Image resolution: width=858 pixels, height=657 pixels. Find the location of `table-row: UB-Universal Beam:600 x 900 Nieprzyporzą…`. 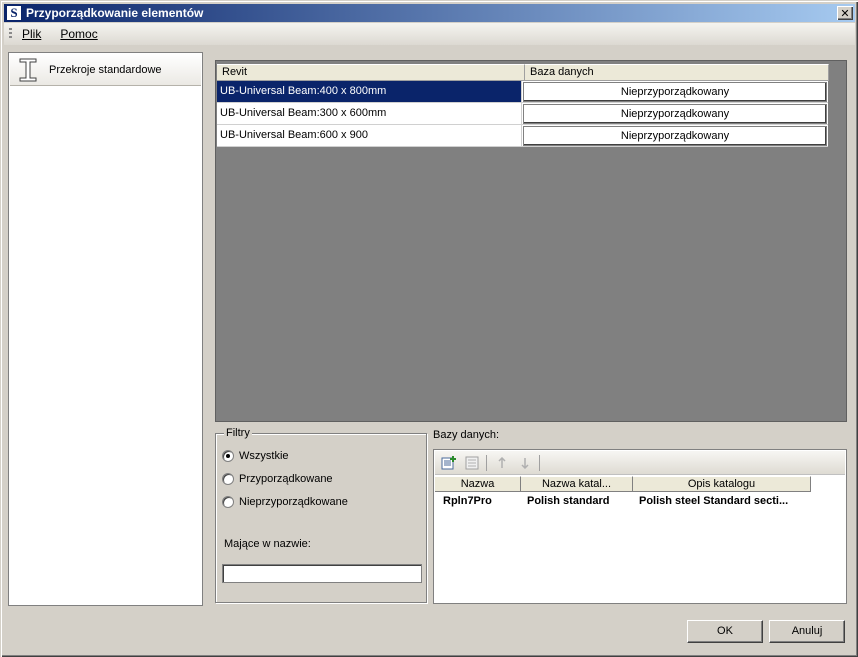

table-row: UB-Universal Beam:600 x 900 Nieprzyporzą… is located at coordinates (522, 136).